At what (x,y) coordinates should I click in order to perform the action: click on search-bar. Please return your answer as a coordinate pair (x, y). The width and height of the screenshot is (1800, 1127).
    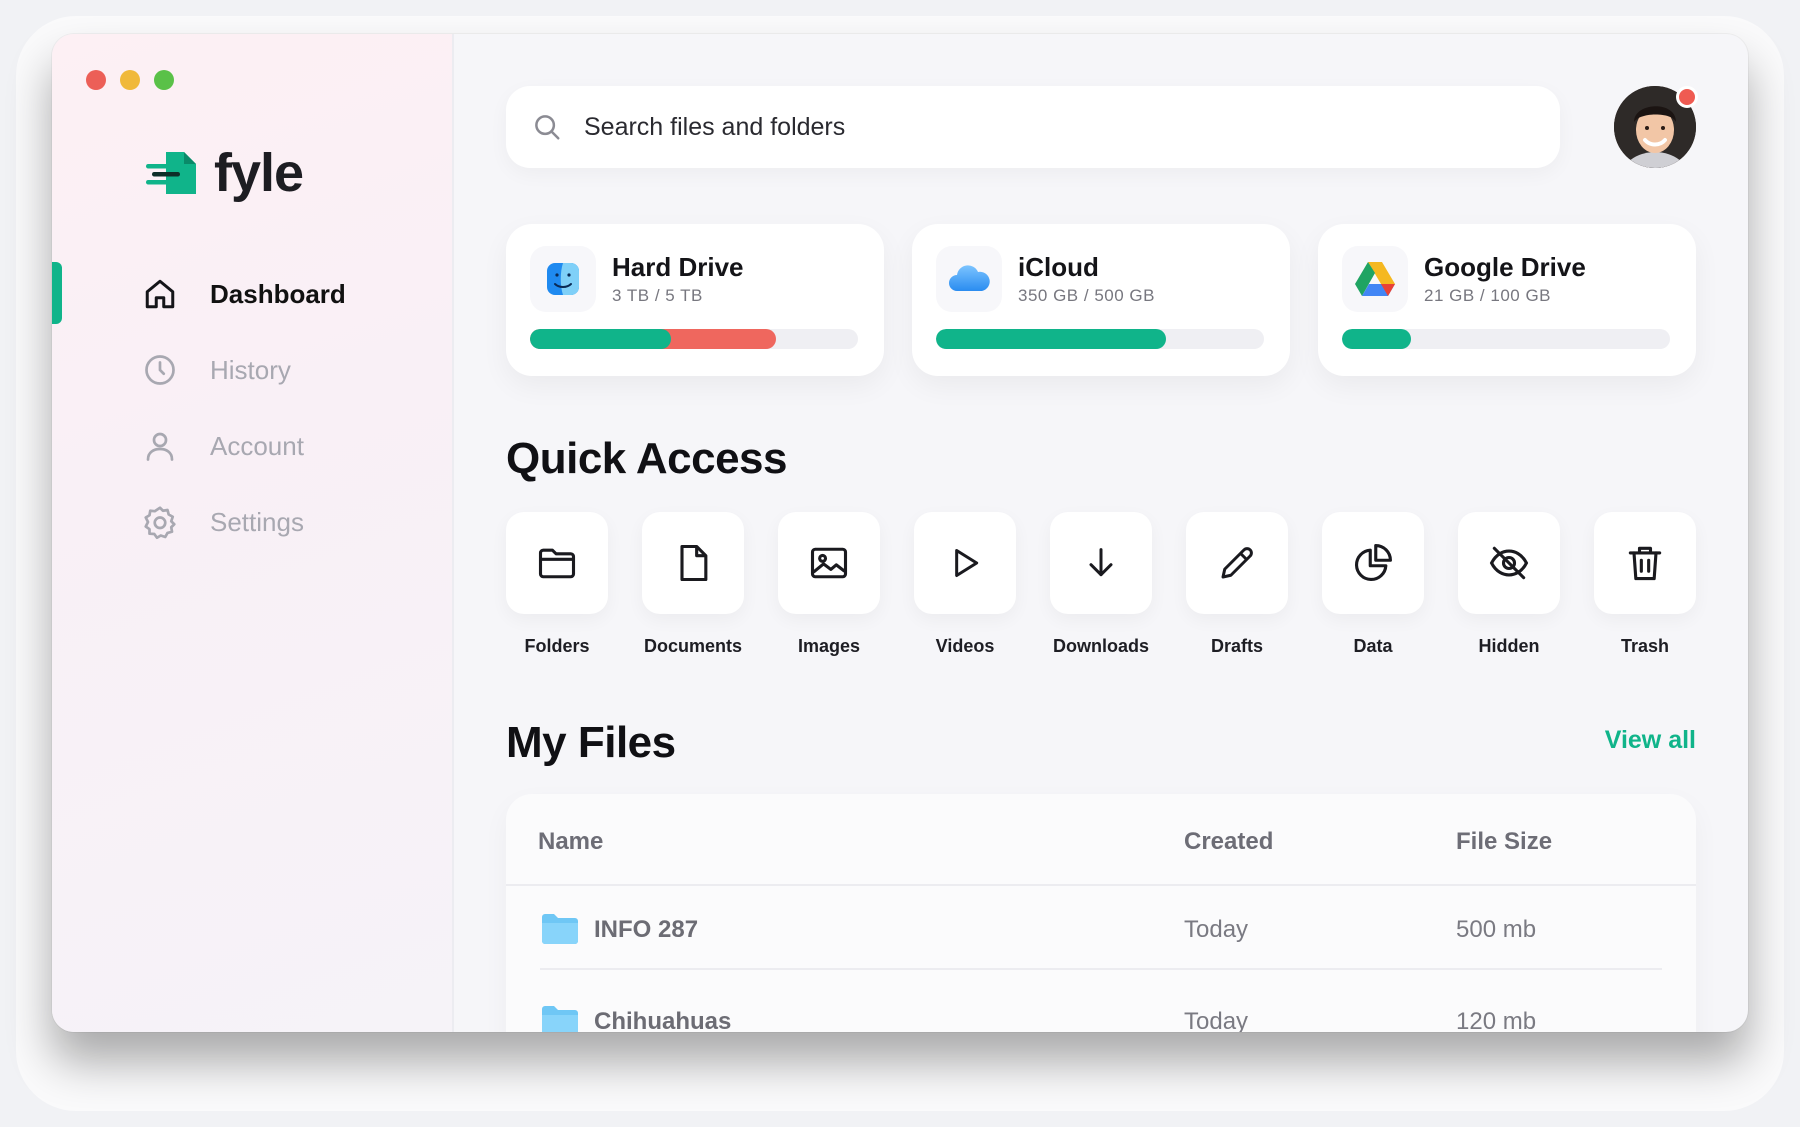
    Looking at the image, I should click on (1033, 127).